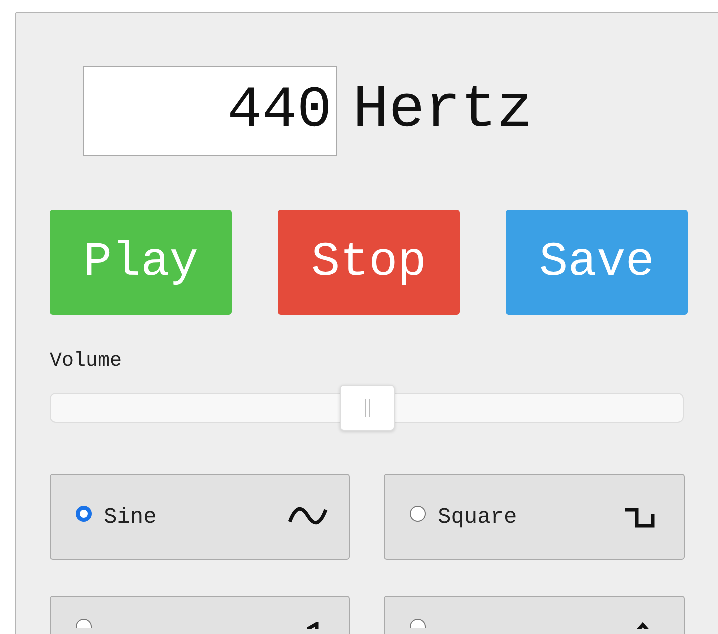 The width and height of the screenshot is (718, 634). I want to click on waveform-option: Sine, so click(200, 517).